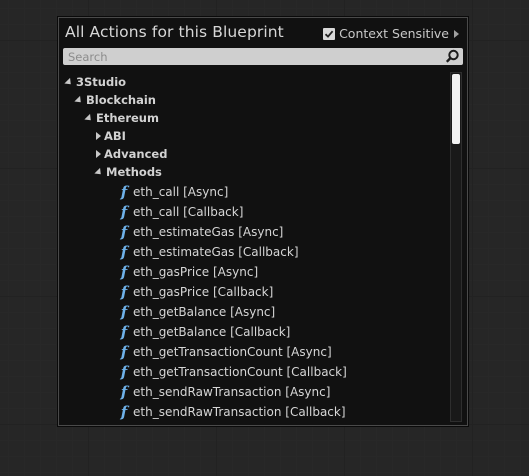  I want to click on function-label: eth_call [Async], so click(181, 192).